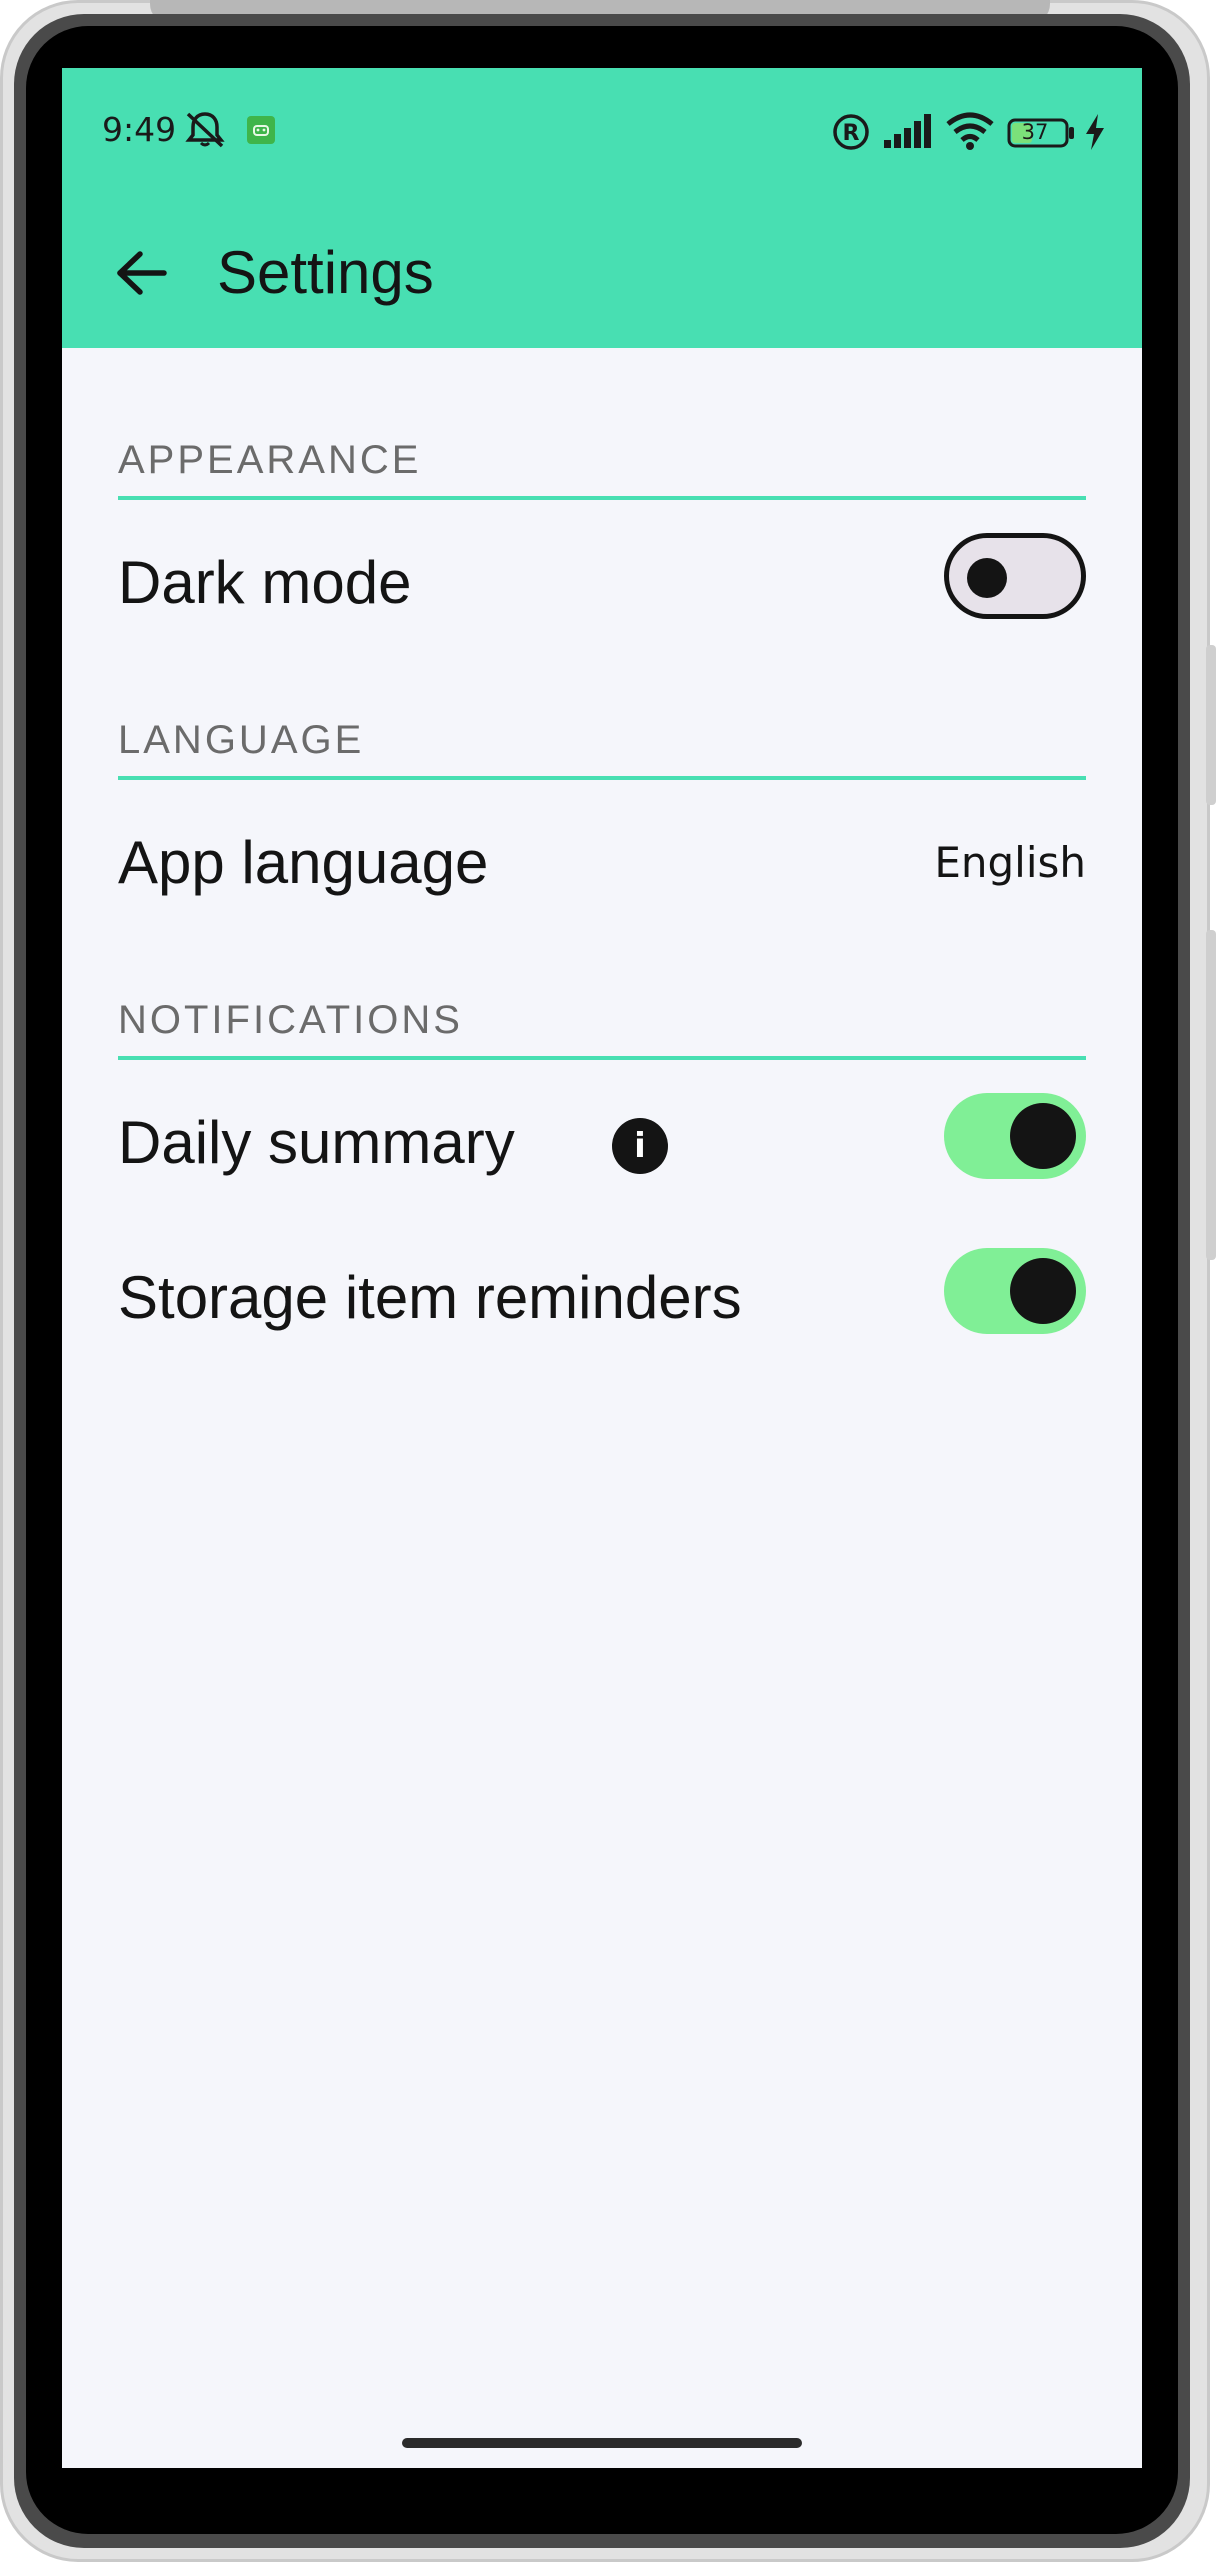  I want to click on home-indicator, so click(602, 2443).